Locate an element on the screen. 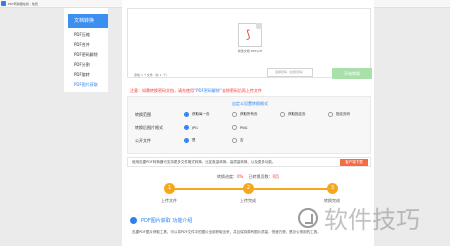 This screenshot has height=246, width=450. option-label: 否 is located at coordinates (242, 140).